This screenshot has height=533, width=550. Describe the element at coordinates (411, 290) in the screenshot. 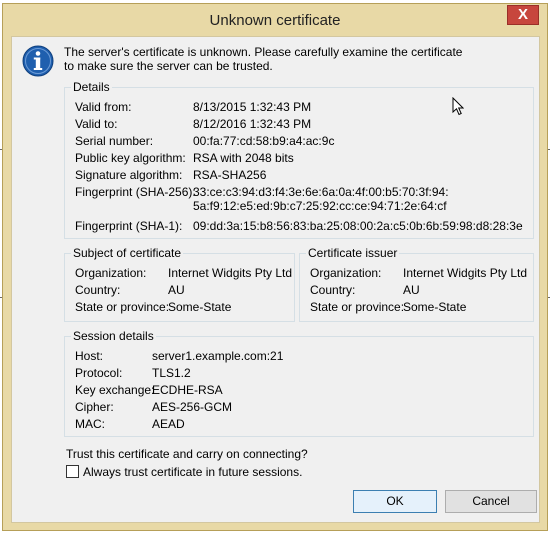

I see `issuer-value: AU` at that location.